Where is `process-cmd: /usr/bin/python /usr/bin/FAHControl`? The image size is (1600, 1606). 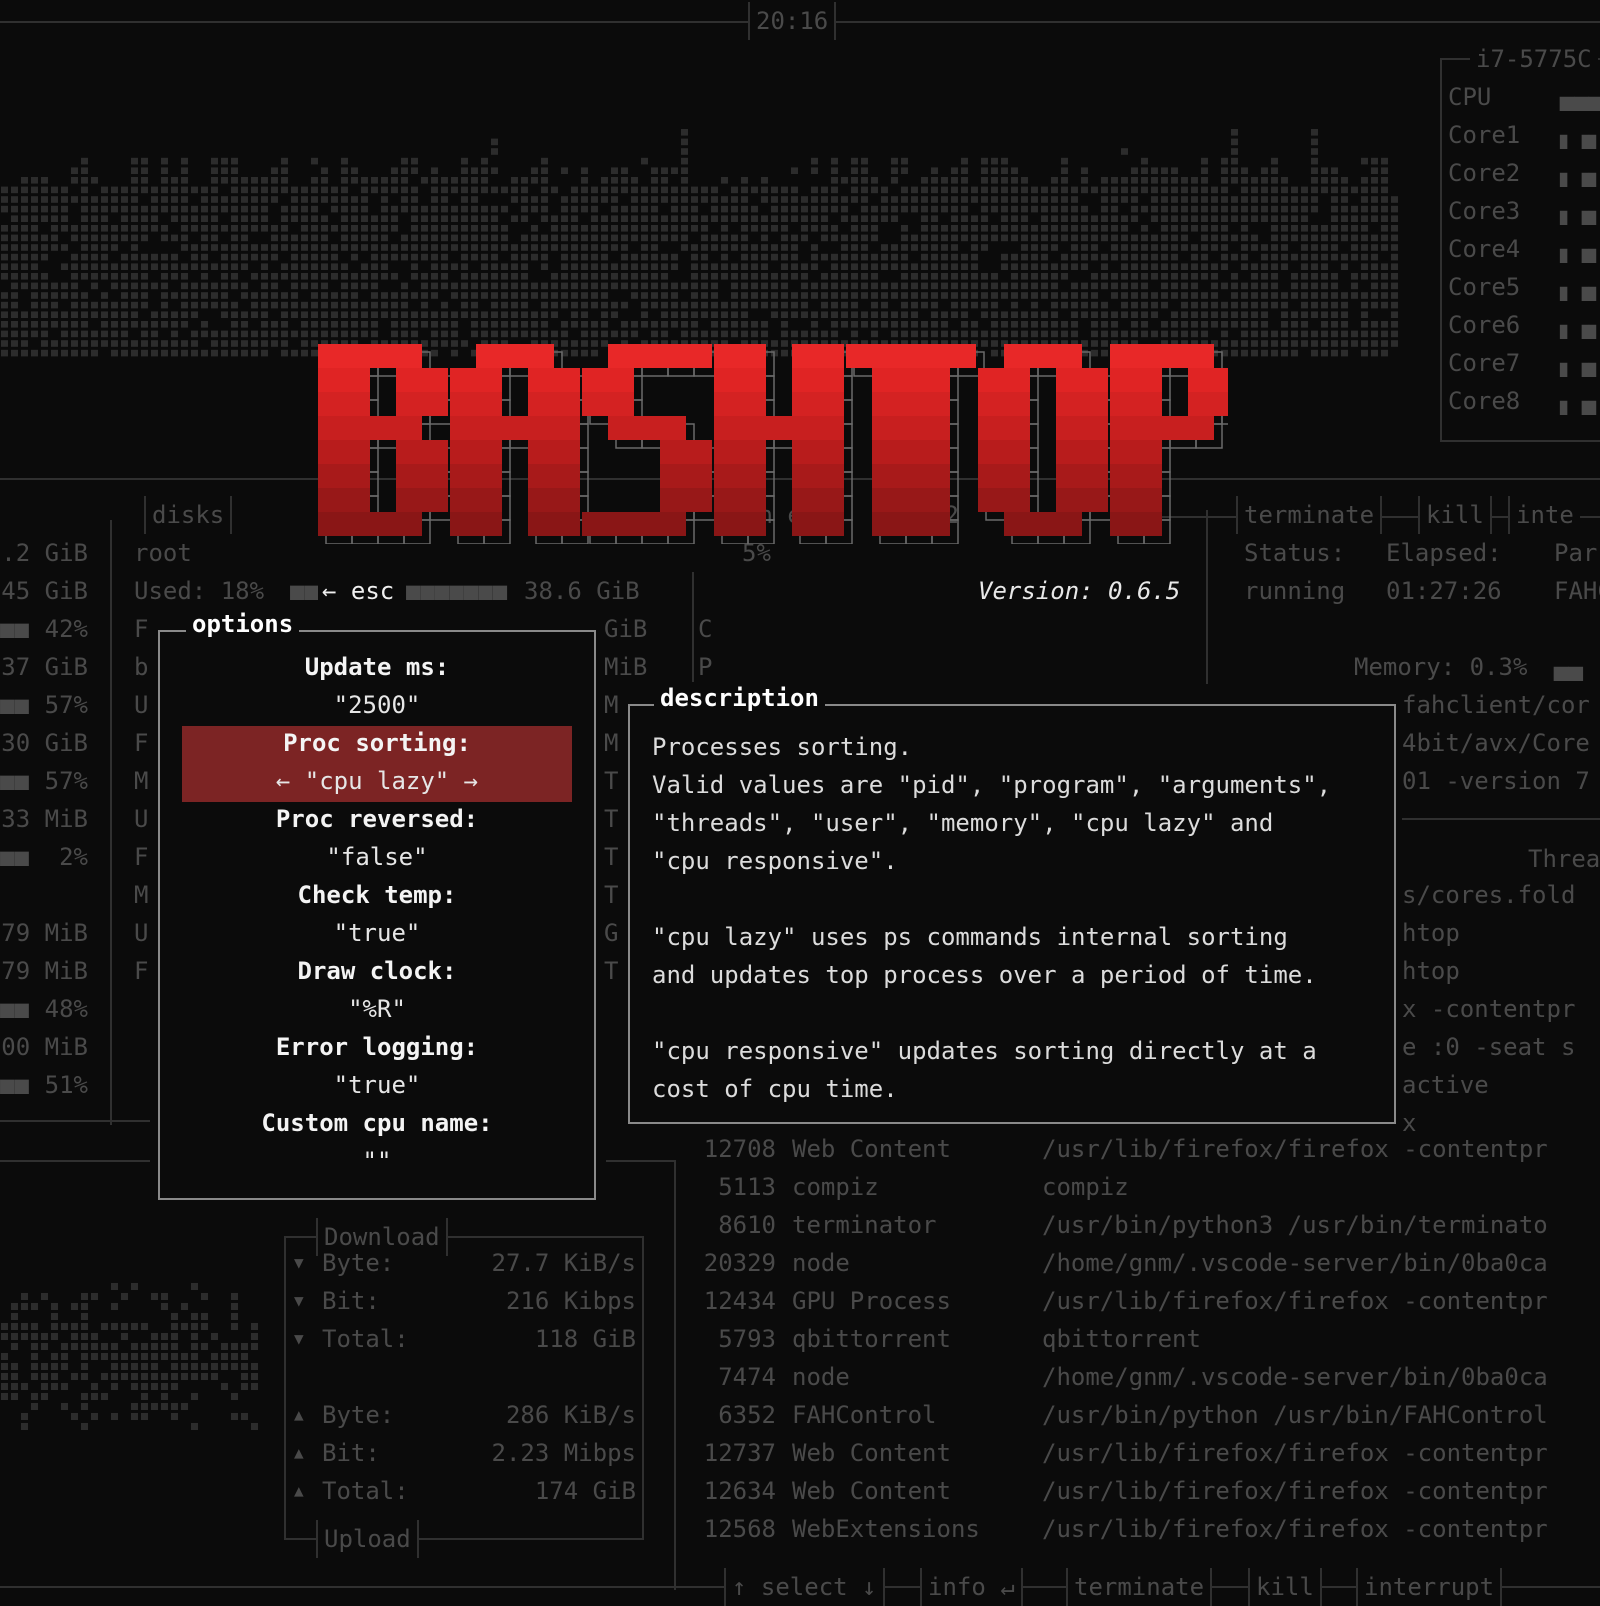
process-cmd: /usr/bin/python /usr/bin/FAHControl is located at coordinates (1295, 1415).